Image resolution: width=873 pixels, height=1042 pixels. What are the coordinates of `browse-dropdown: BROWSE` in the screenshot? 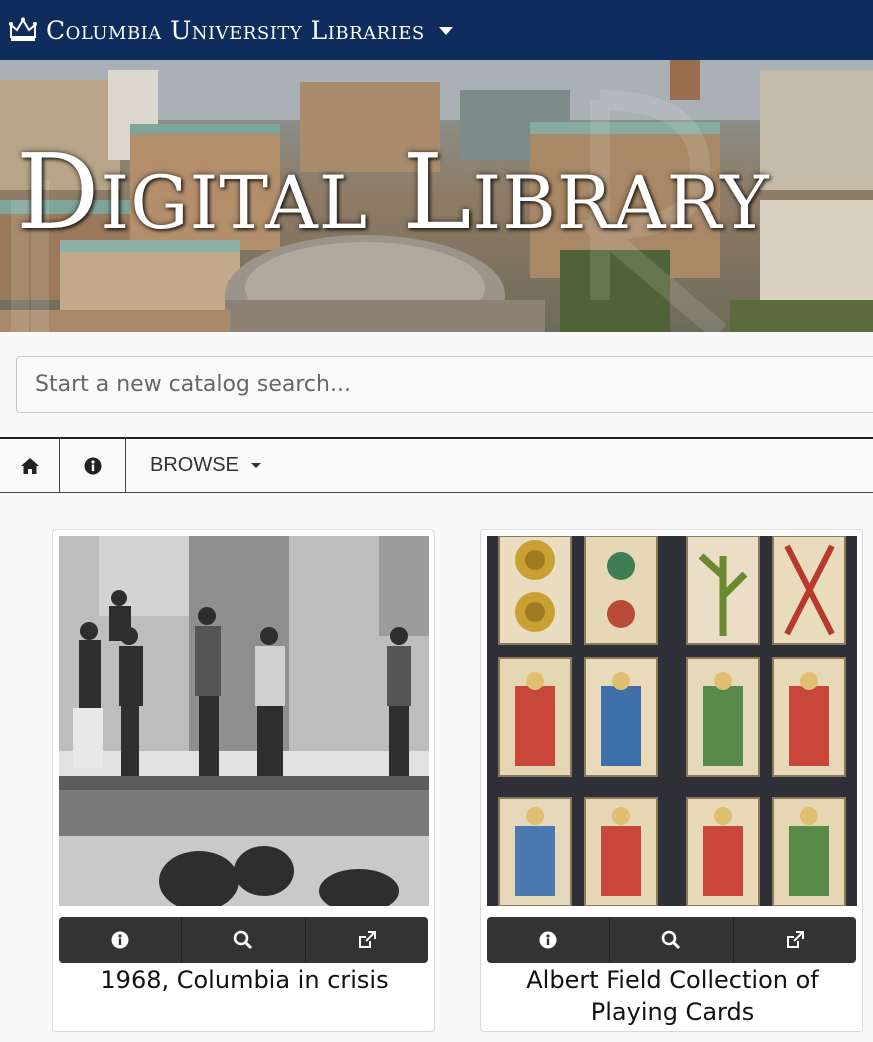 It's located at (193, 465).